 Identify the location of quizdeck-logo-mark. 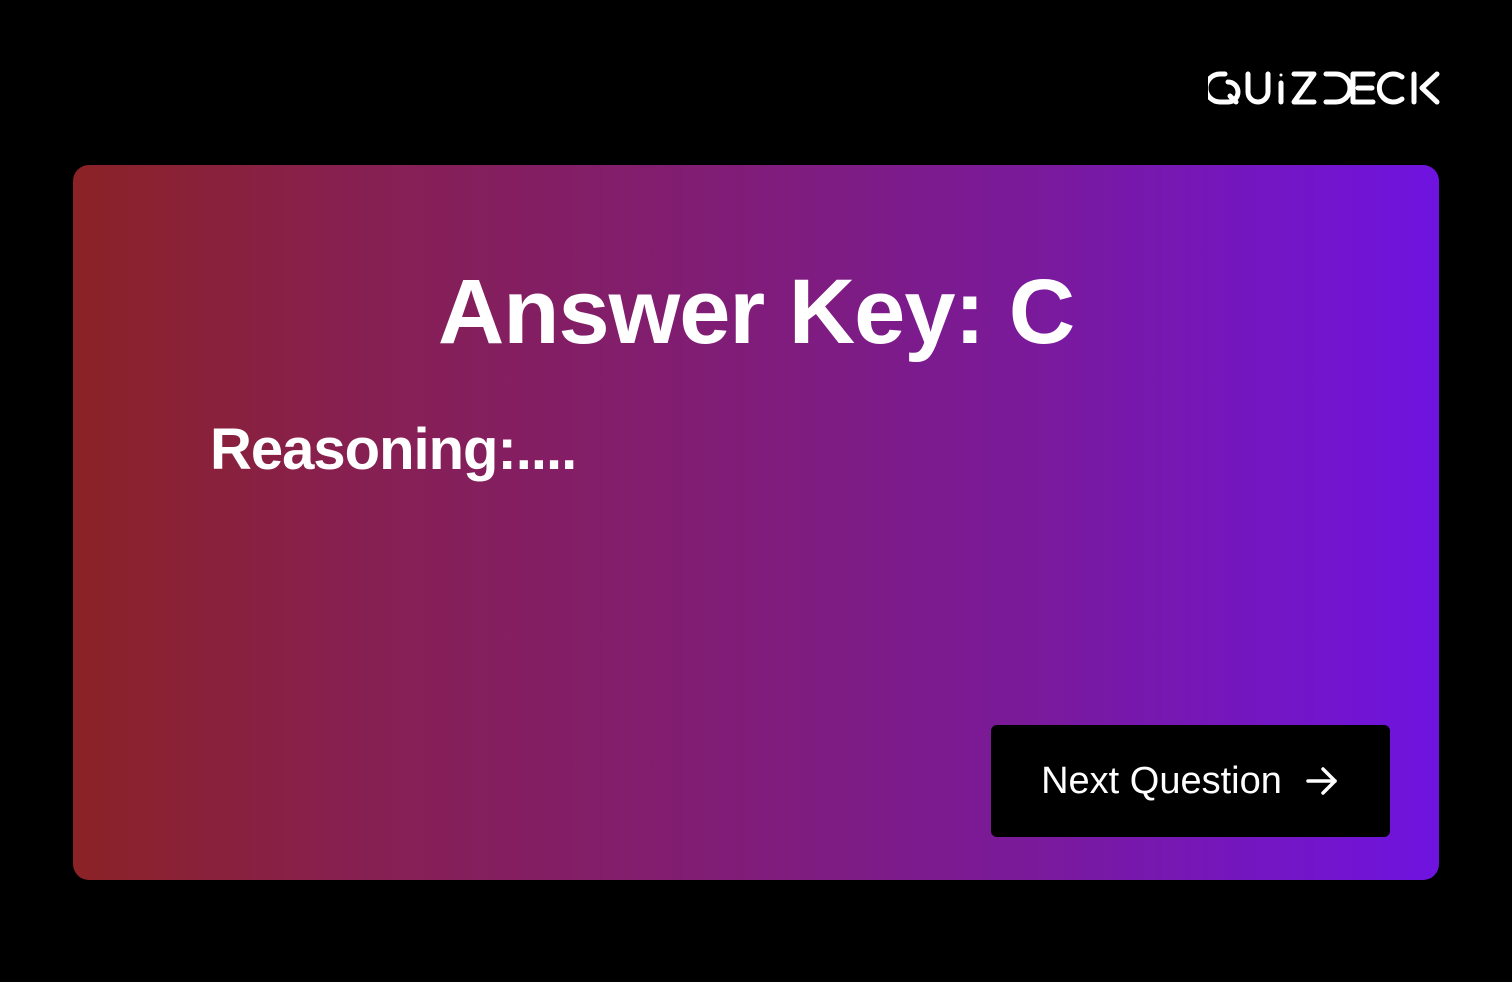
(1324, 88).